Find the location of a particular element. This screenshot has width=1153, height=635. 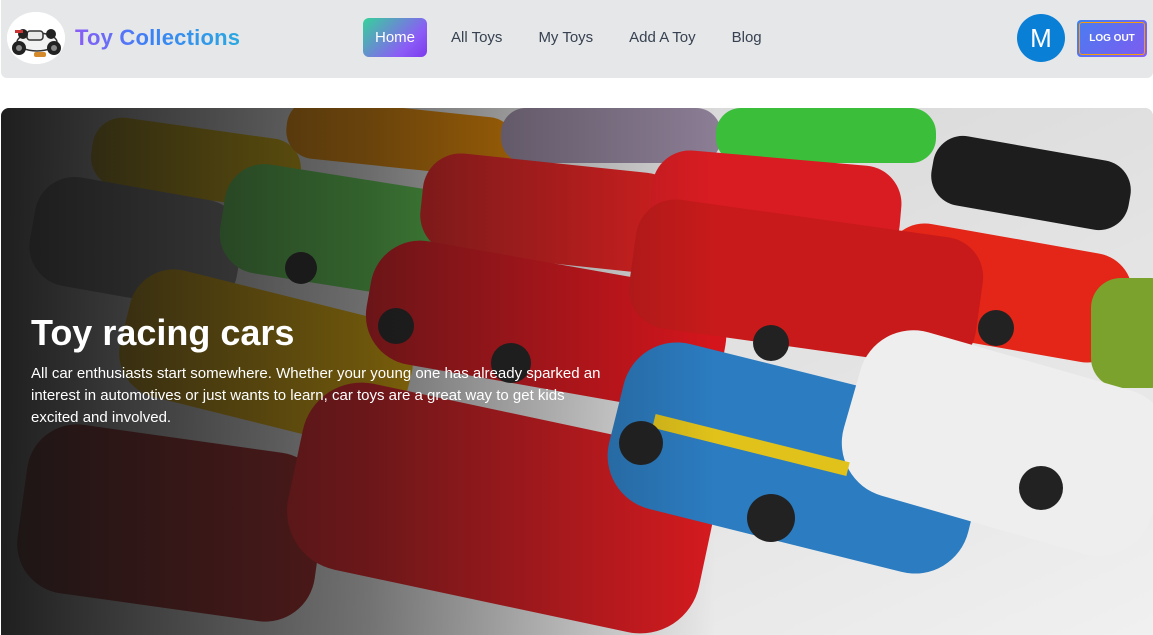

user-avatar: M is located at coordinates (1041, 38).